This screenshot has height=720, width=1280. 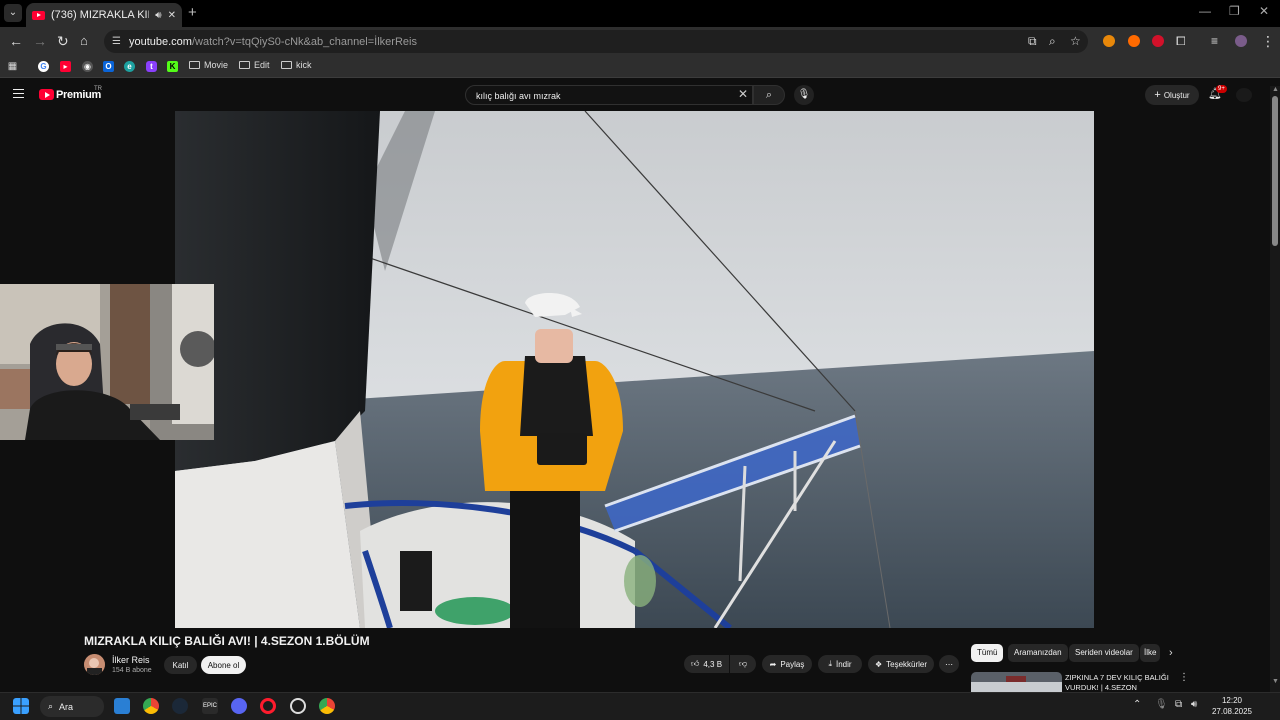 I want to click on share-button: ➦ Paylaş, so click(x=787, y=664).